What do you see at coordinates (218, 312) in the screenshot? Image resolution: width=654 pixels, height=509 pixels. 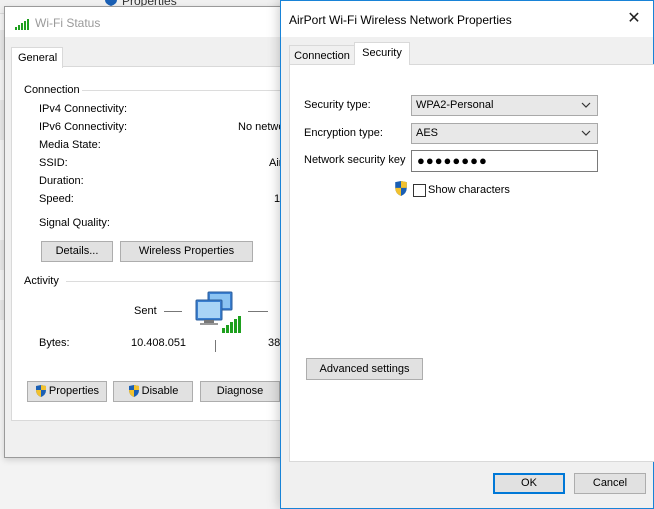 I see `network-computer-icon` at bounding box center [218, 312].